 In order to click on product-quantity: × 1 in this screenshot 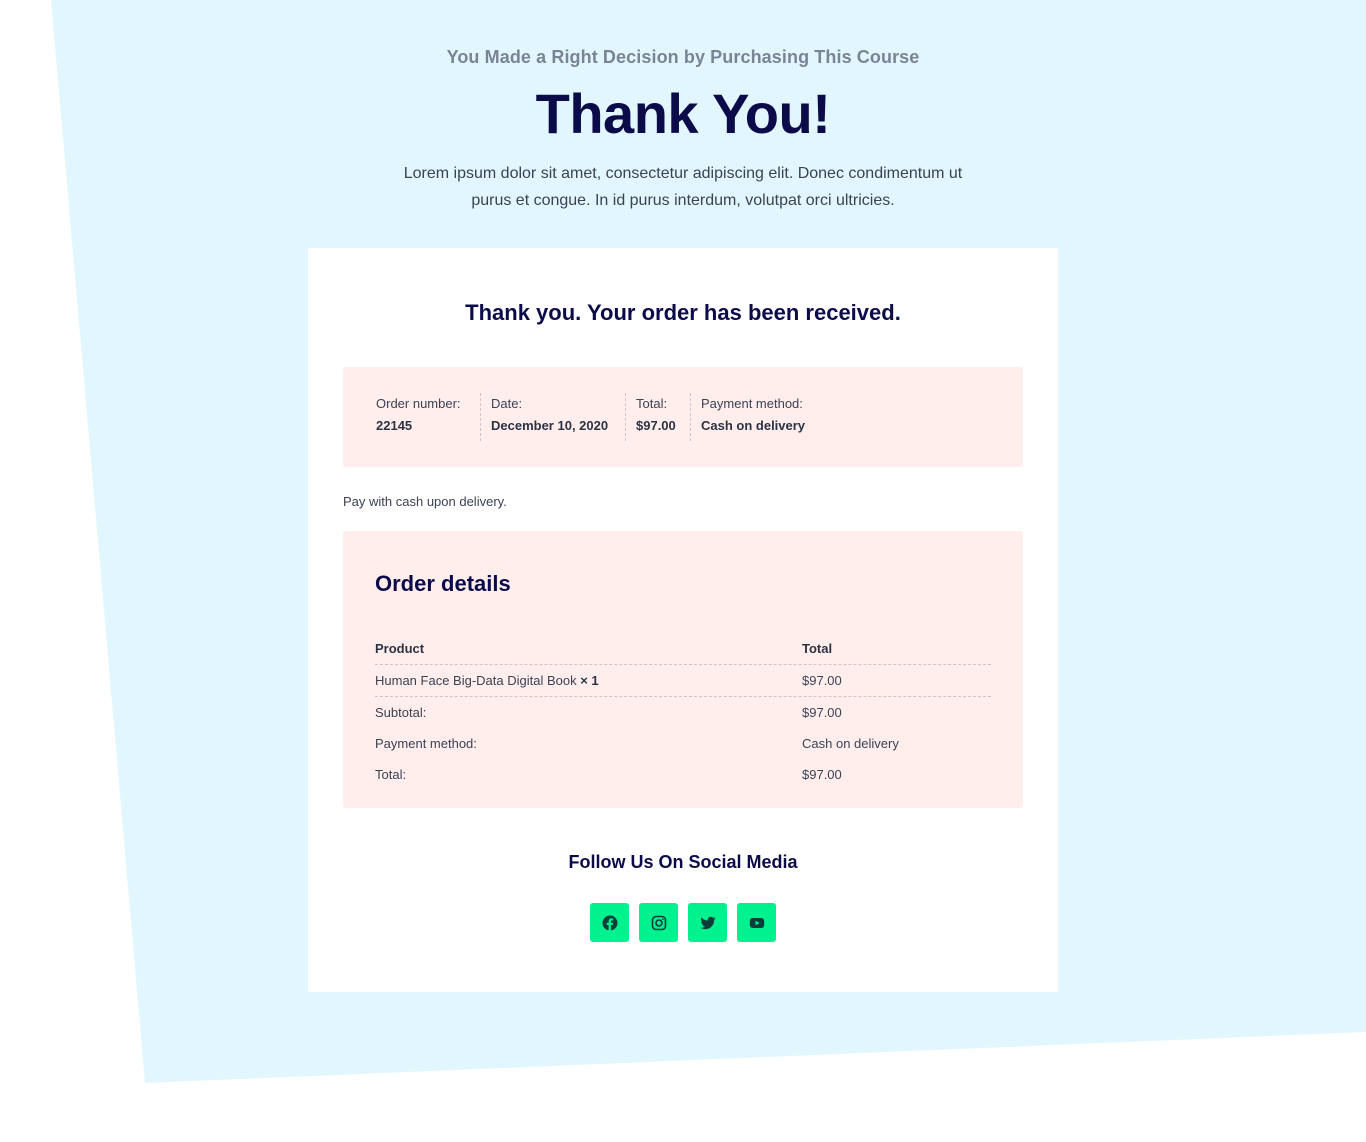, I will do `click(589, 680)`.